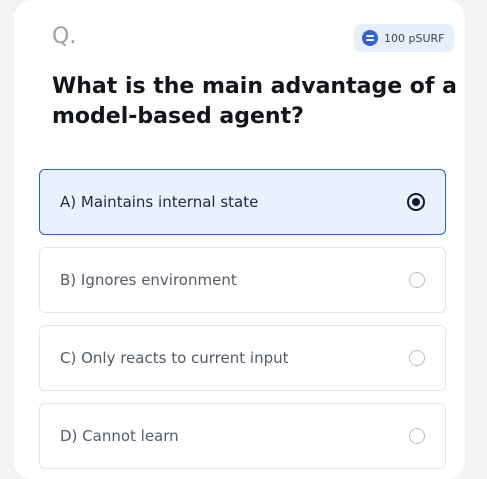 The width and height of the screenshot is (487, 479). I want to click on option-b-label: B) Ignores environment, so click(148, 280).